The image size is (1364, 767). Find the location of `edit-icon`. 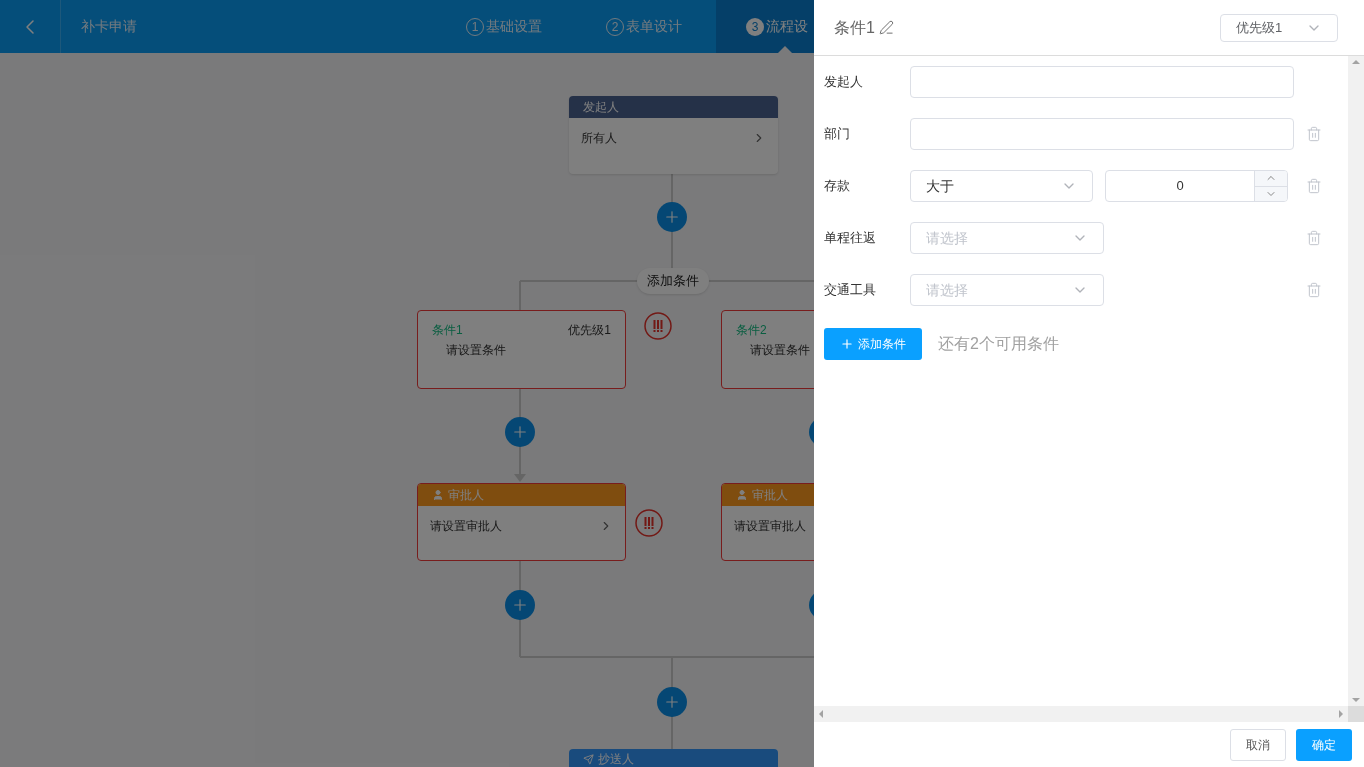

edit-icon is located at coordinates (886, 27).